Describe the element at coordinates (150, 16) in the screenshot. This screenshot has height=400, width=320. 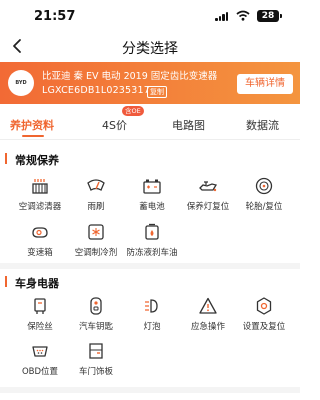
I see `status-bar: 21:57 28` at that location.